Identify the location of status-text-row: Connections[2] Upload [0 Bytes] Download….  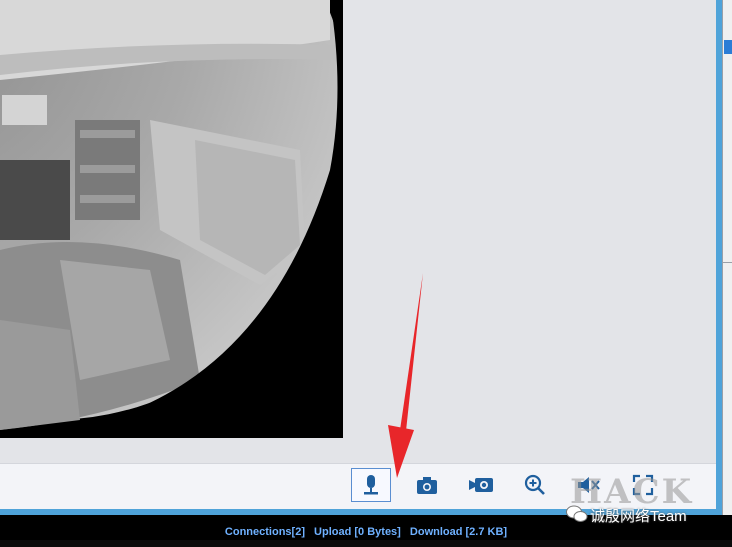
(366, 532).